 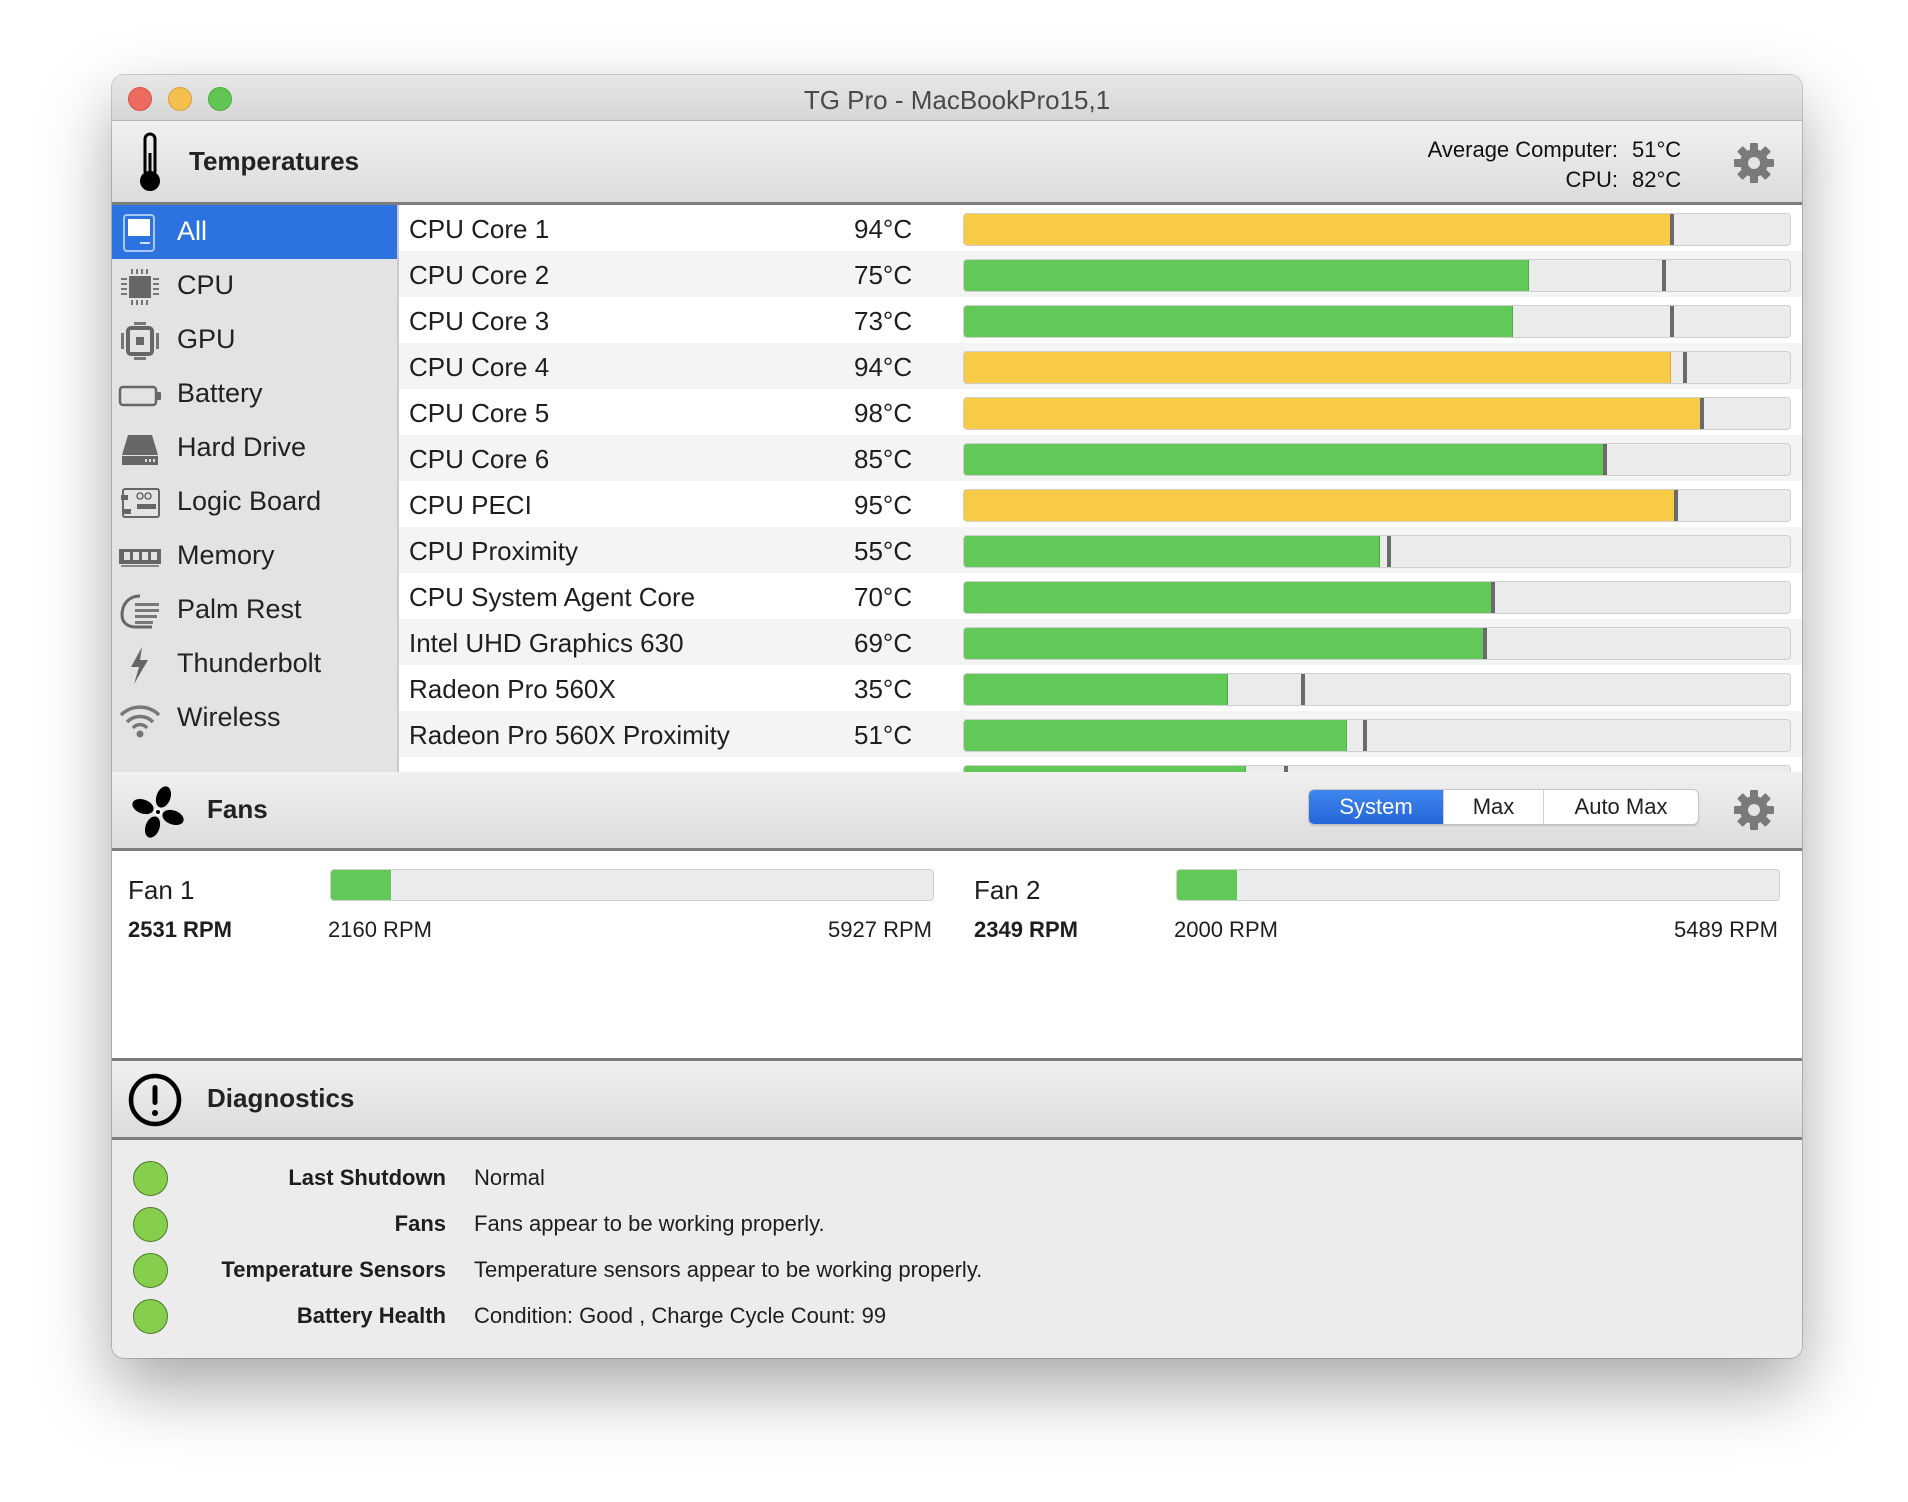 I want to click on diagnostic-value: Condition: Good , Charge Cycle Count: 99, so click(x=680, y=1315).